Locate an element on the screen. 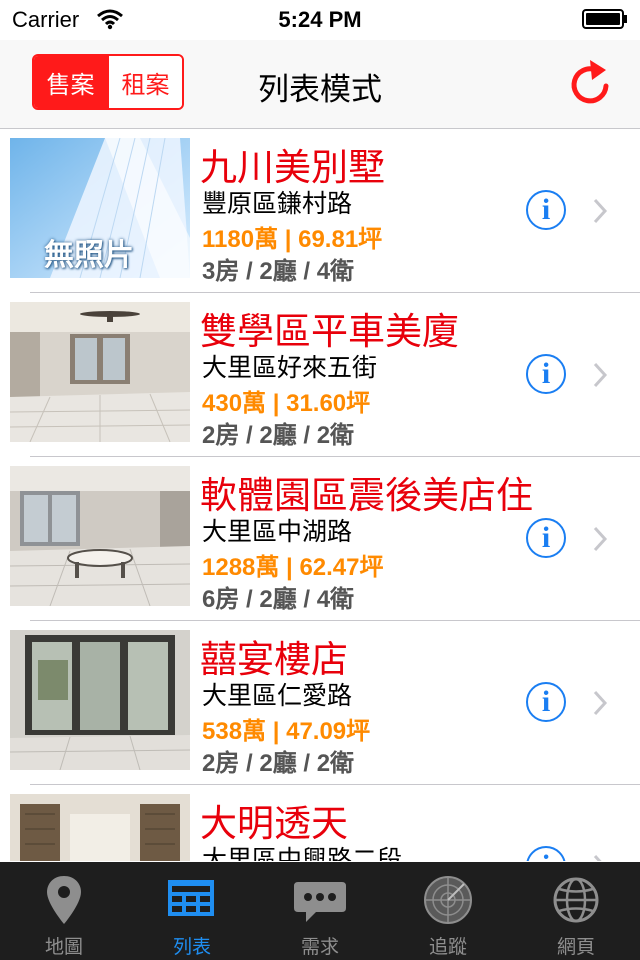  listing-rooms: 3房 / 2廳 / 4衛 is located at coordinates (278, 271).